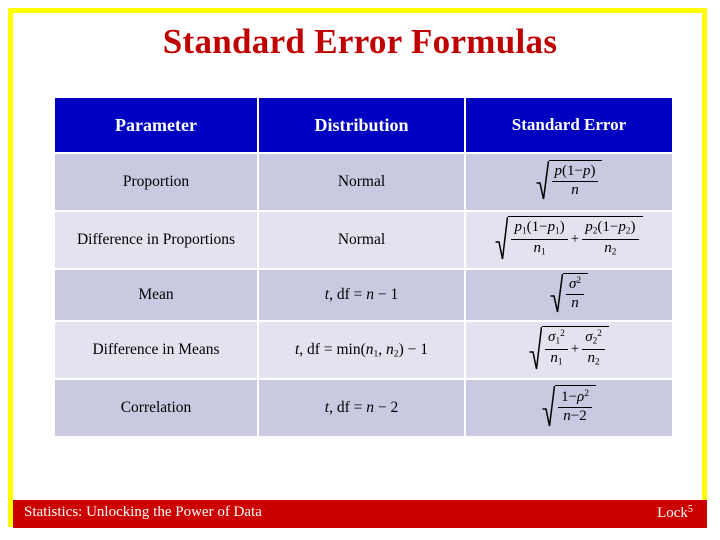  I want to click on cell-parameter: Difference in Means, so click(156, 350).